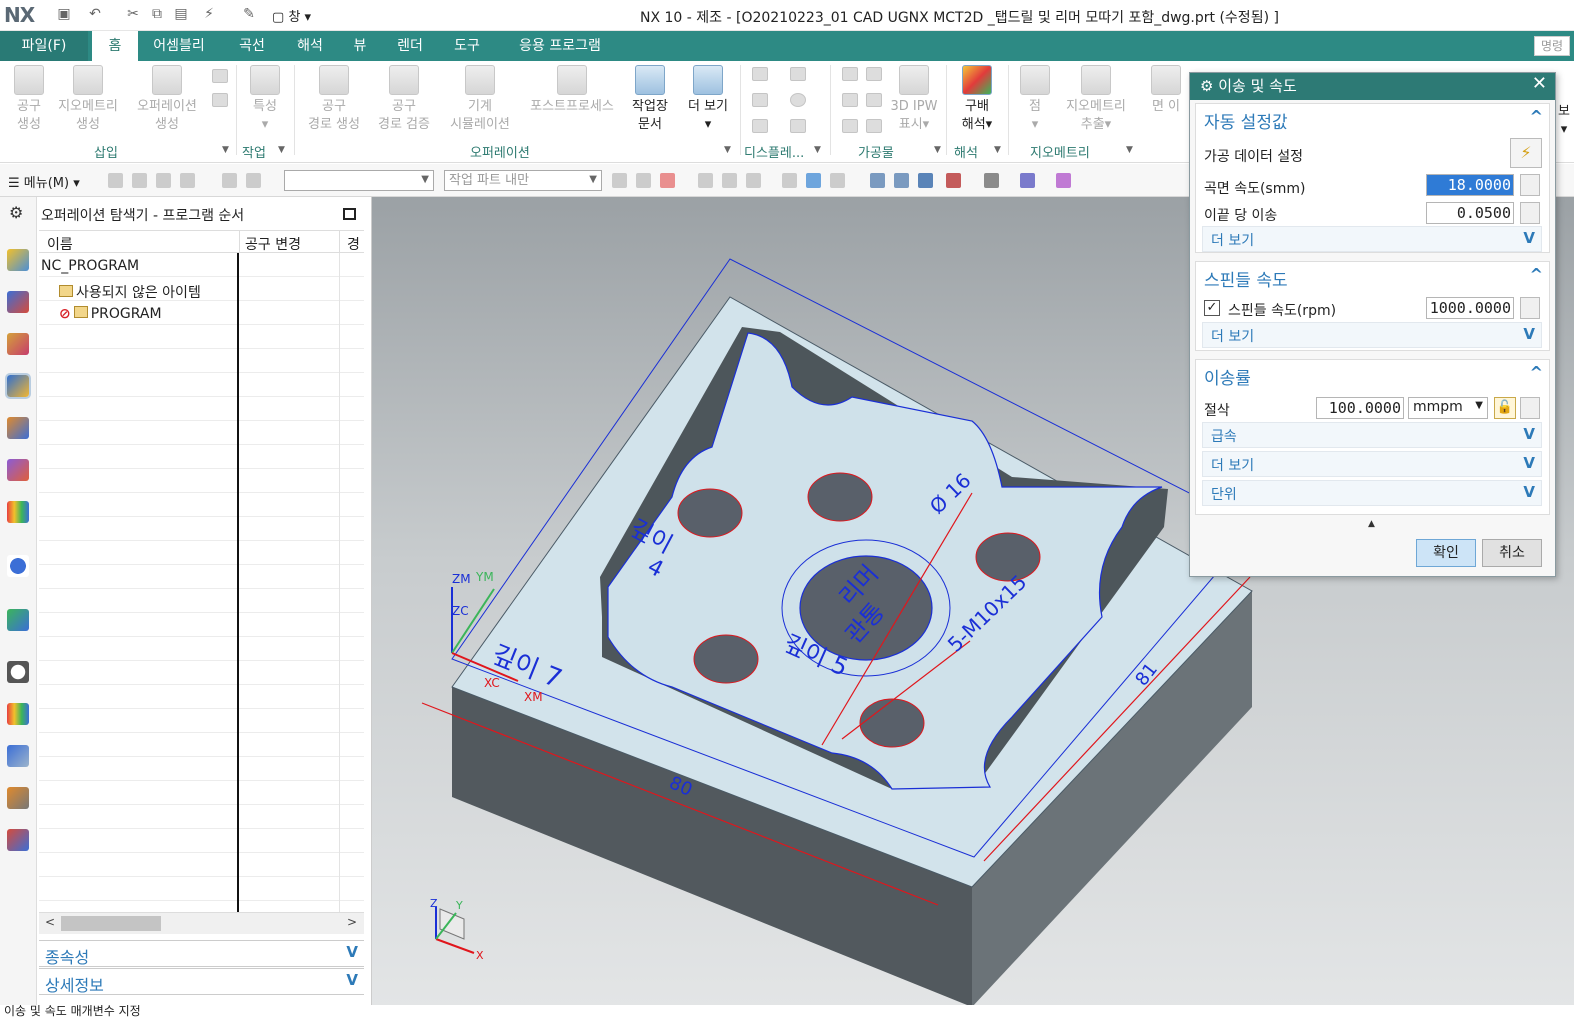  I want to click on shop-doc-button: 작업장 문서, so click(650, 99).